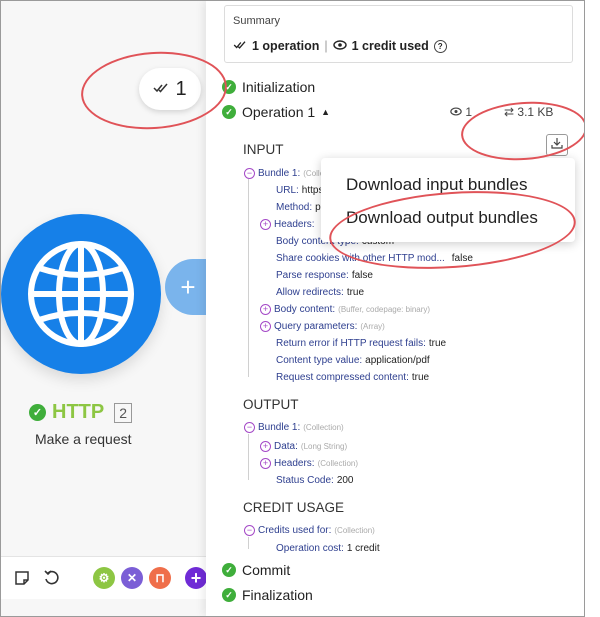 Image resolution: width=600 pixels, height=617 pixels. I want to click on undo-icon, so click(52, 578).